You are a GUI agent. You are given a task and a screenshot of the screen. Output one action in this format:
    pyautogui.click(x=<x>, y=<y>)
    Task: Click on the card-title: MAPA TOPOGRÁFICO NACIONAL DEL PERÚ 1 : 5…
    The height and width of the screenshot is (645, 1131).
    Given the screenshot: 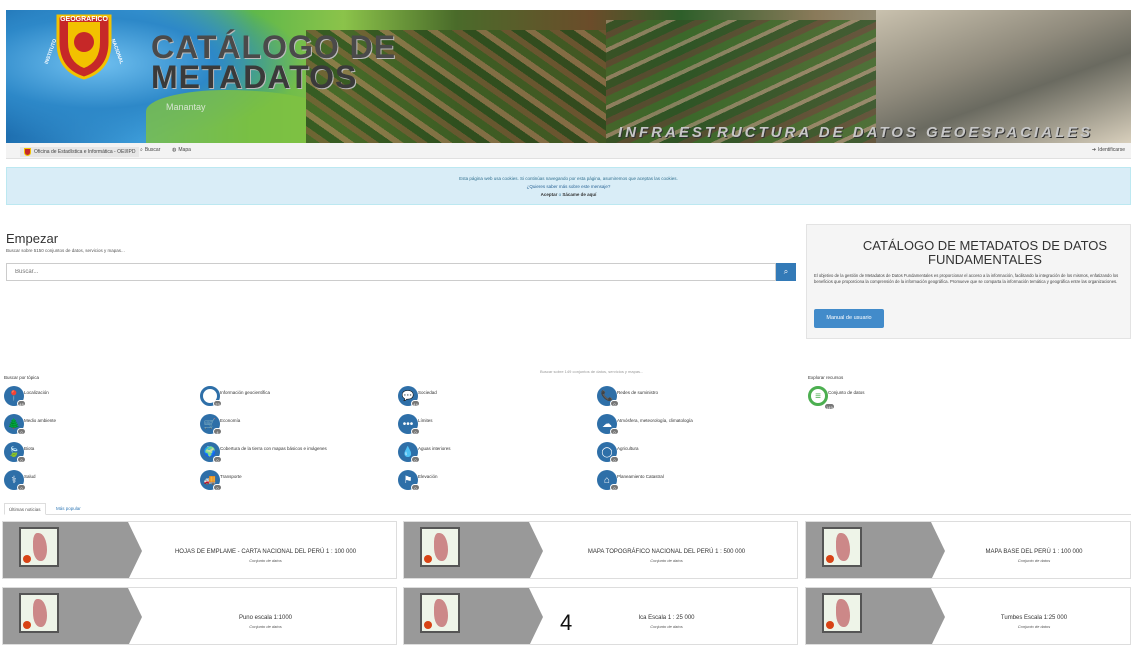 What is the action you would take?
    pyautogui.click(x=666, y=552)
    